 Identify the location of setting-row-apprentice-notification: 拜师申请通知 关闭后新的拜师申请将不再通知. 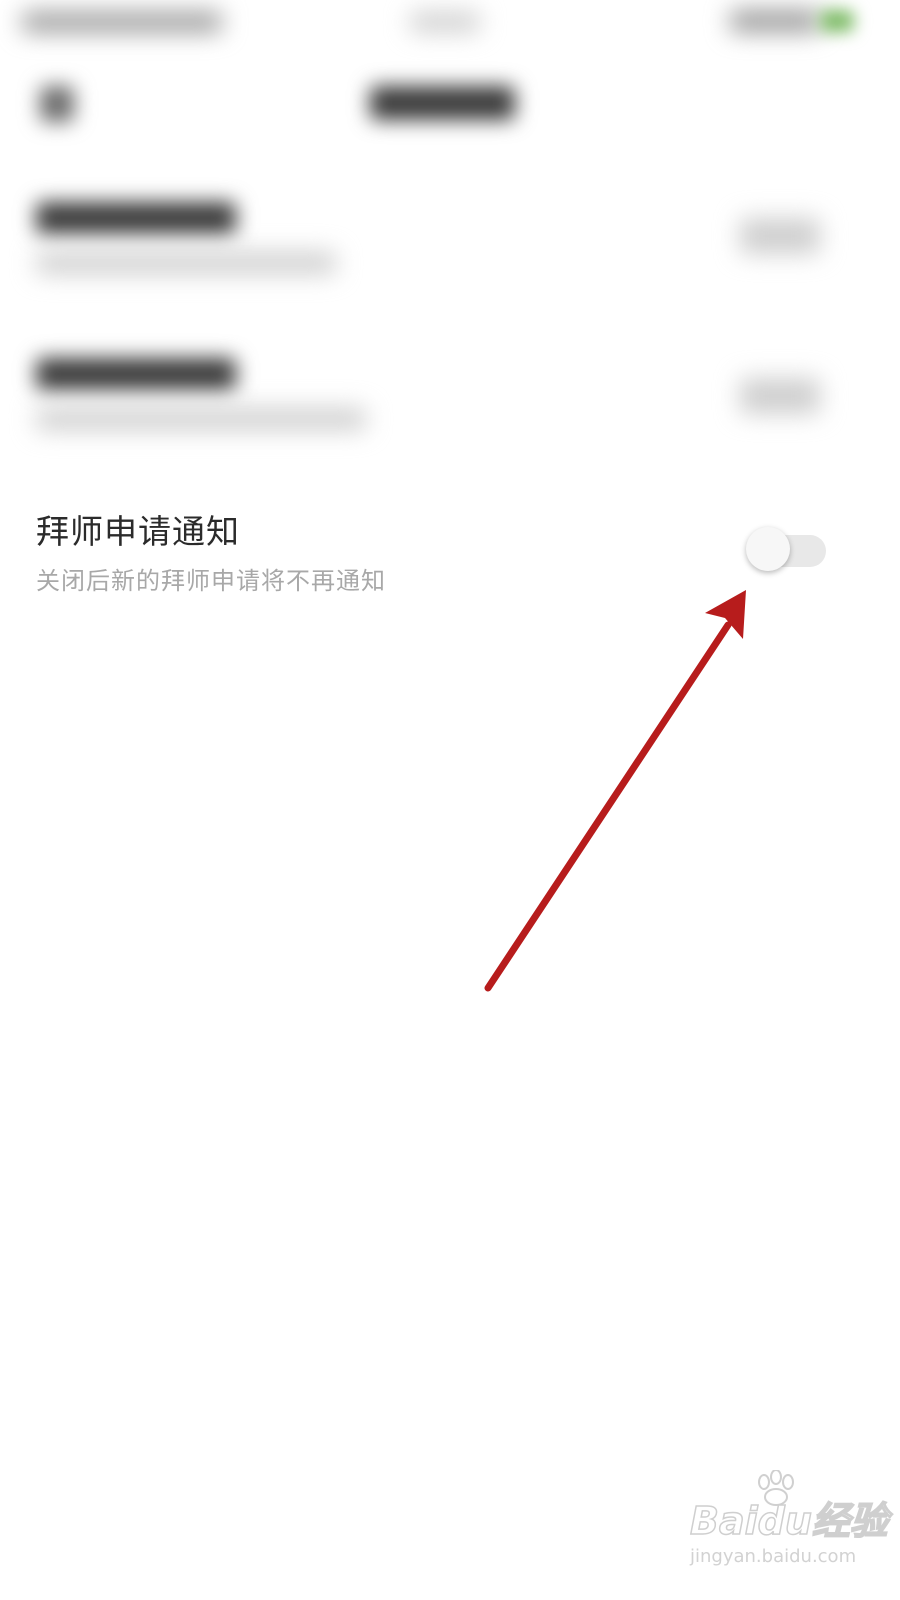
(450, 555).